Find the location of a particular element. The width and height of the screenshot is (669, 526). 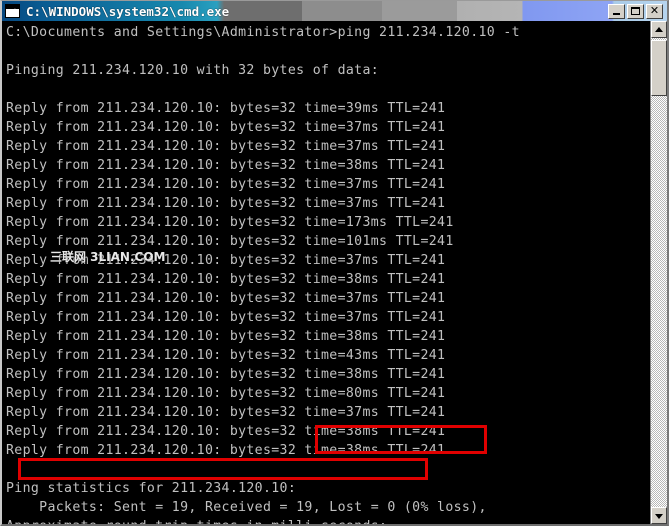

scrollbar-thumb is located at coordinates (659, 68).